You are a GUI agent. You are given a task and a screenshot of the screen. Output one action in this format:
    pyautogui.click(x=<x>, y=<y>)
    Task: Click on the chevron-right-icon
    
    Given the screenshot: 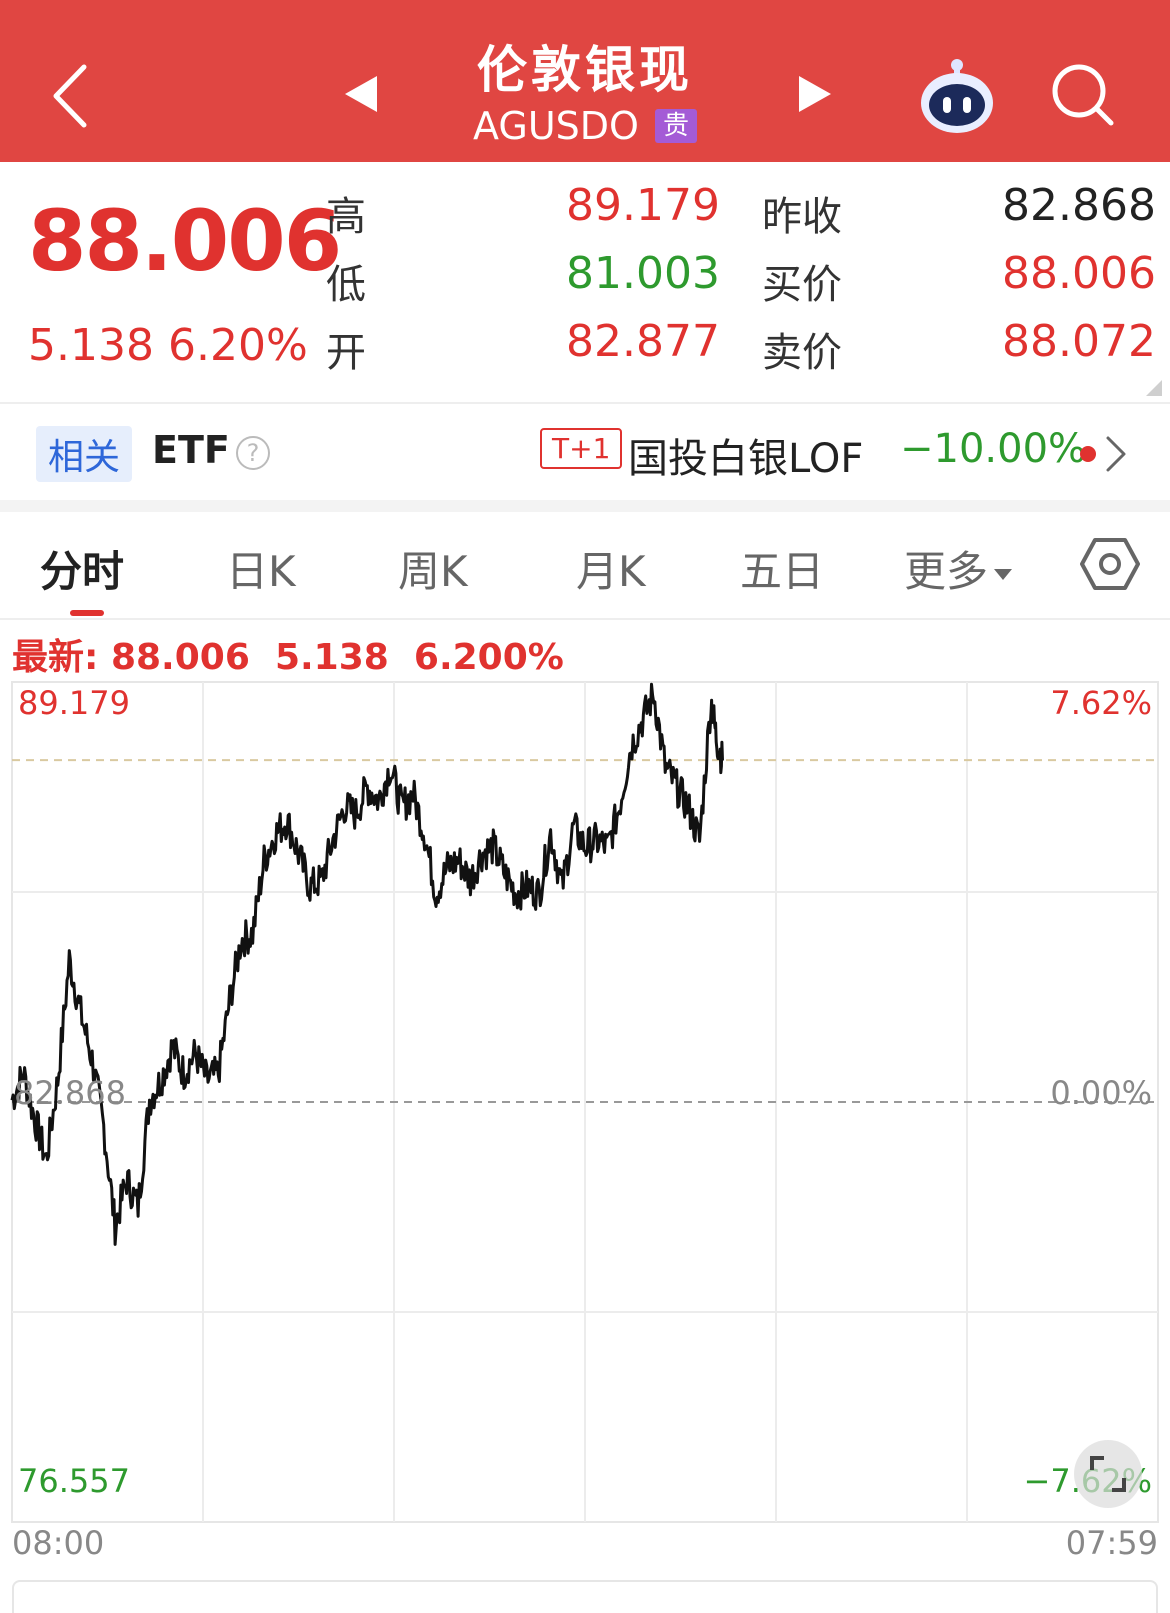 What is the action you would take?
    pyautogui.click(x=1116, y=454)
    